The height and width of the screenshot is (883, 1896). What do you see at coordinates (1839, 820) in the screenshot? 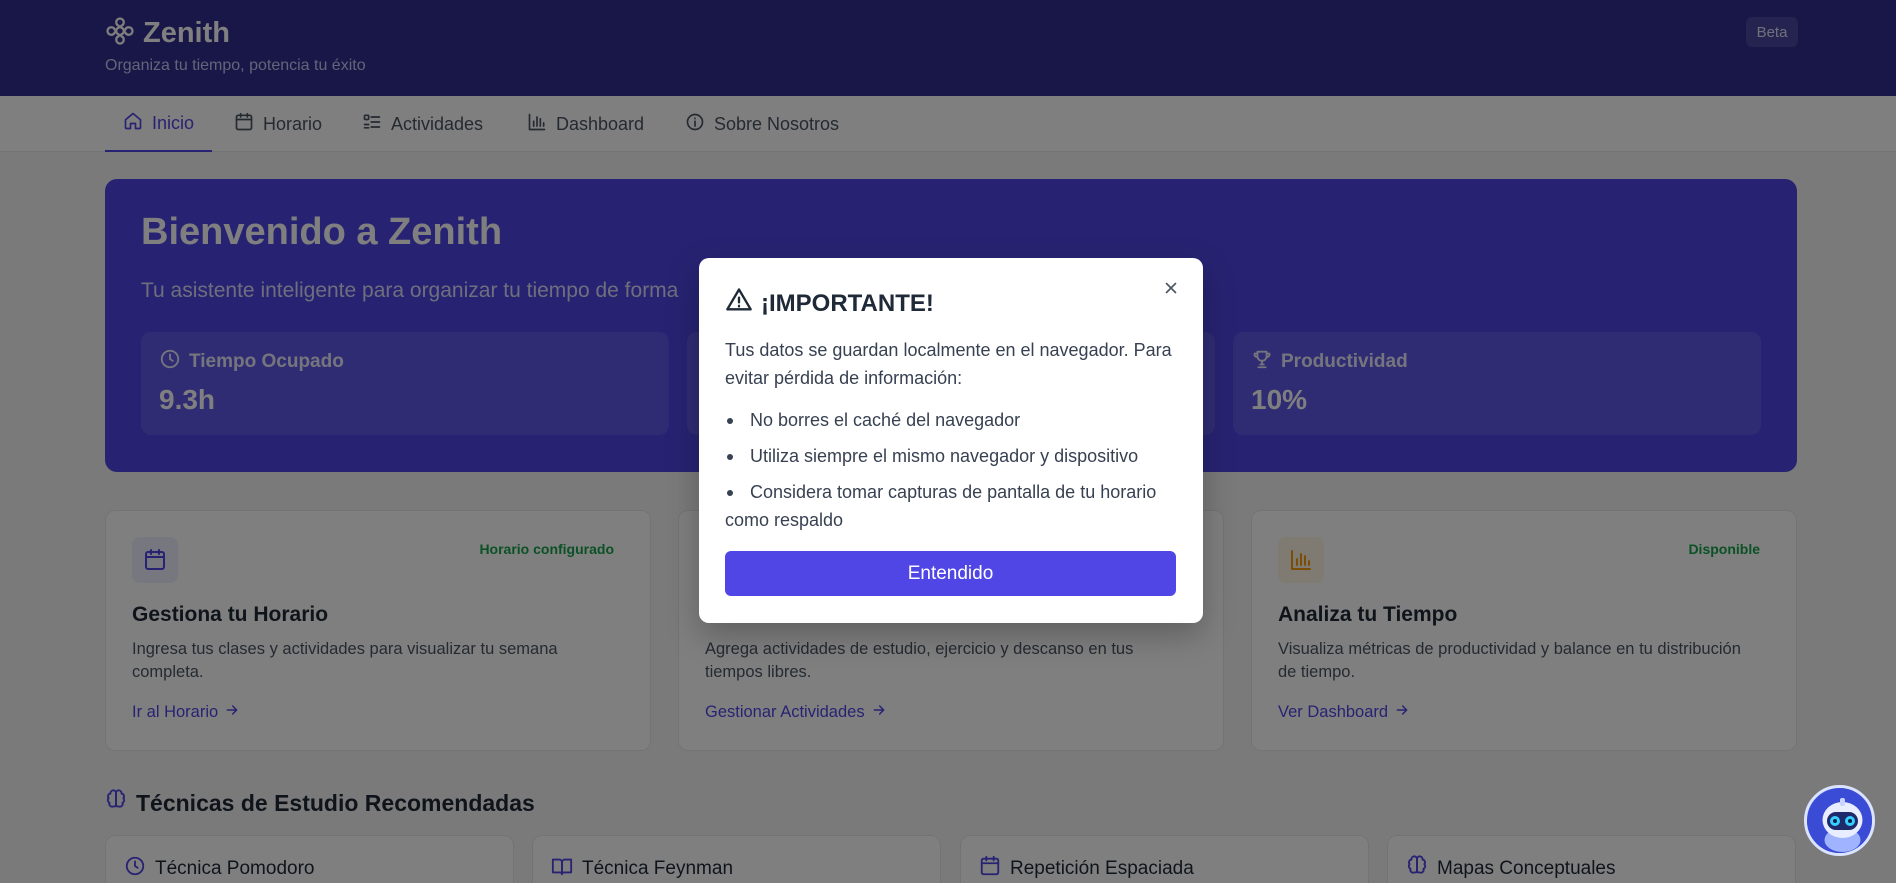
I see `assistant-avatar` at bounding box center [1839, 820].